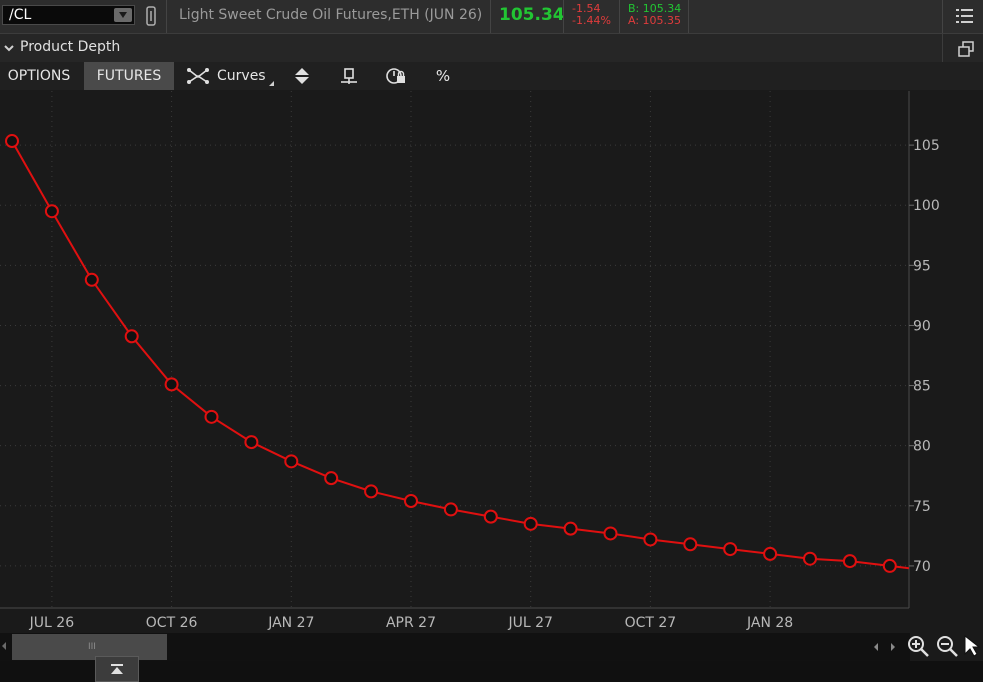 Image resolution: width=983 pixels, height=682 pixels. I want to click on x-tick-label: OCT 26, so click(172, 623).